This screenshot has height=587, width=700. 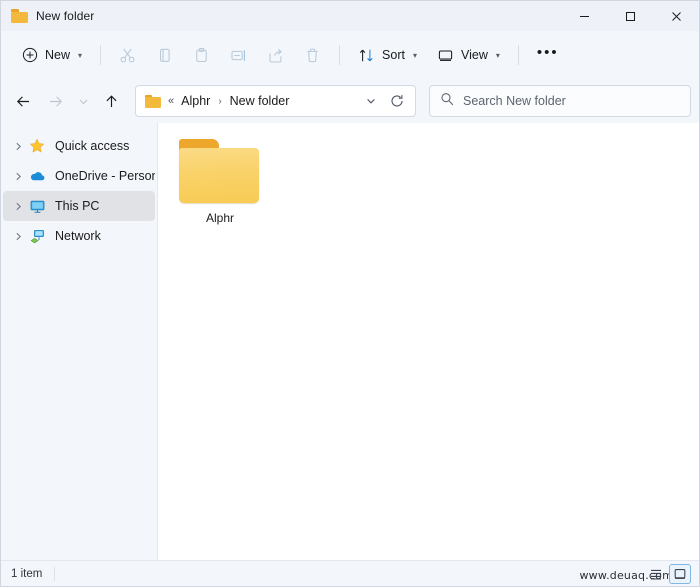 I want to click on status-bar: 1 item www.deuaq.com, so click(x=350, y=573).